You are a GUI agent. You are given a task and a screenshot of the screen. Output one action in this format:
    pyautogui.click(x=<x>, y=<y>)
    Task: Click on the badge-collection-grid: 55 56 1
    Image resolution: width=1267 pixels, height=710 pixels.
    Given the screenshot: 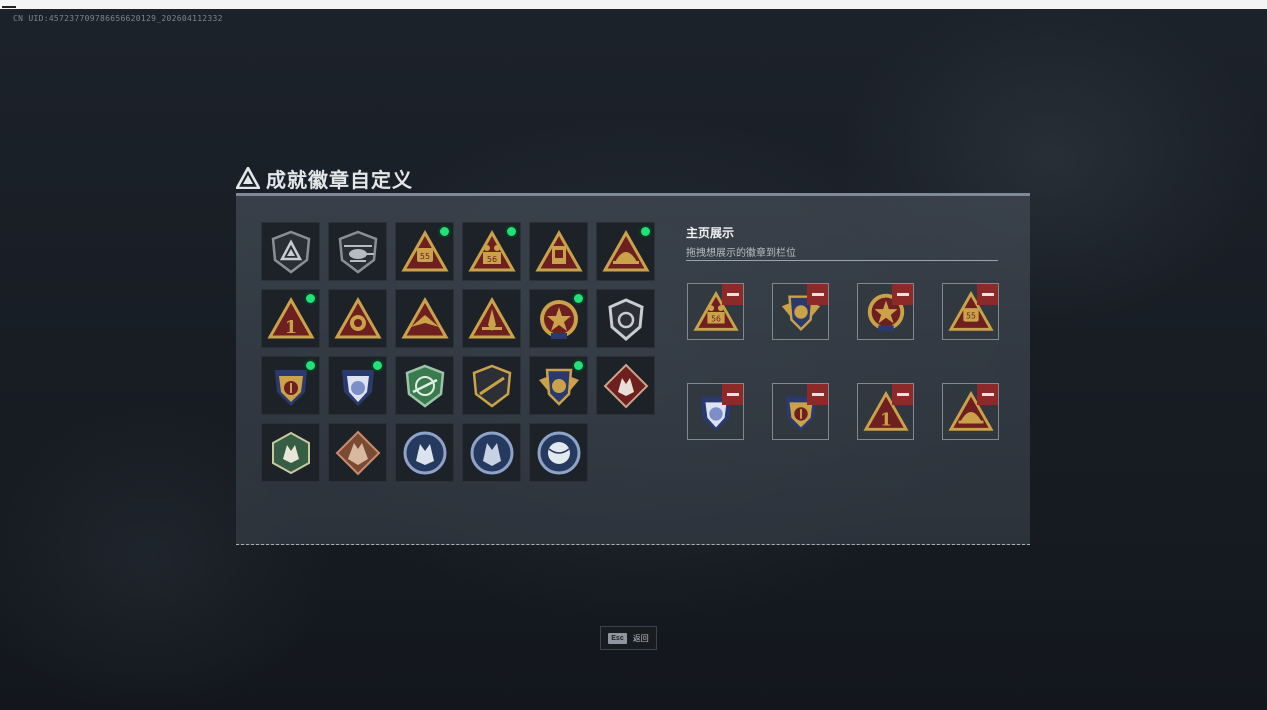 What is the action you would take?
    pyautogui.click(x=458, y=352)
    